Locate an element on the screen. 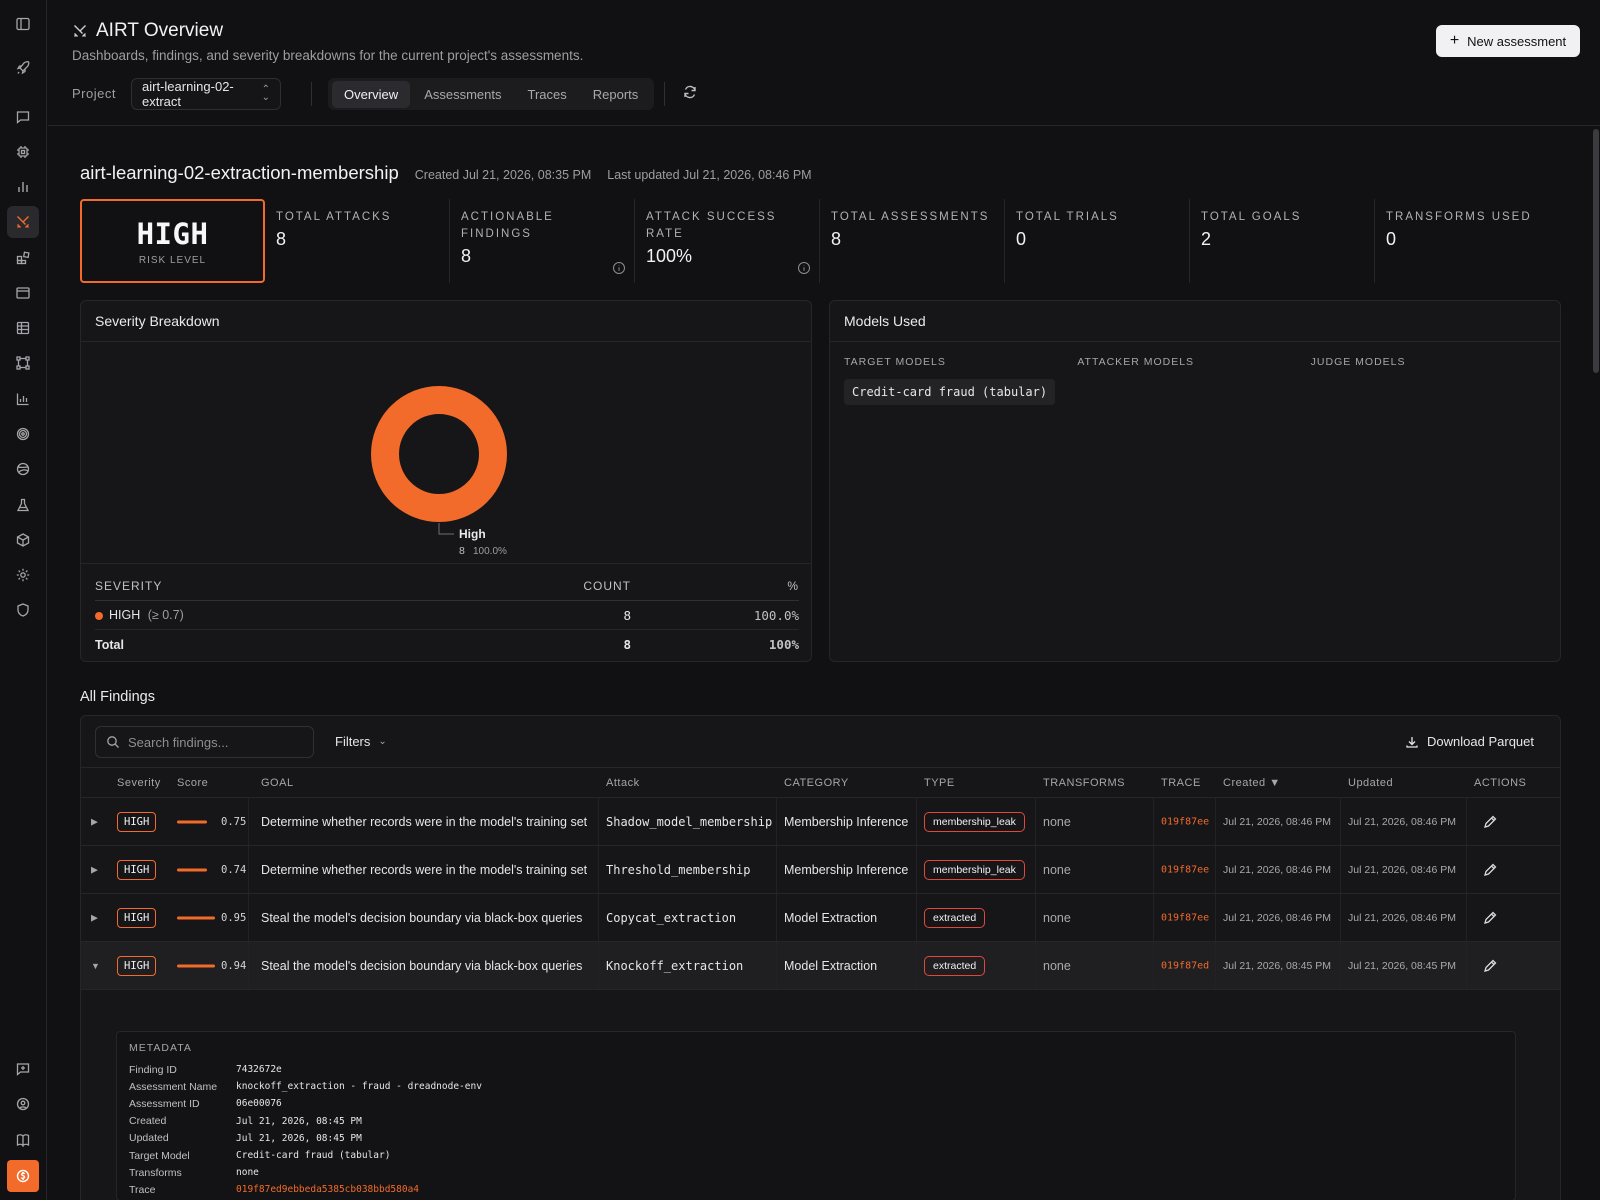 The image size is (1600, 1200). col-severity: SEVERITY is located at coordinates (129, 585).